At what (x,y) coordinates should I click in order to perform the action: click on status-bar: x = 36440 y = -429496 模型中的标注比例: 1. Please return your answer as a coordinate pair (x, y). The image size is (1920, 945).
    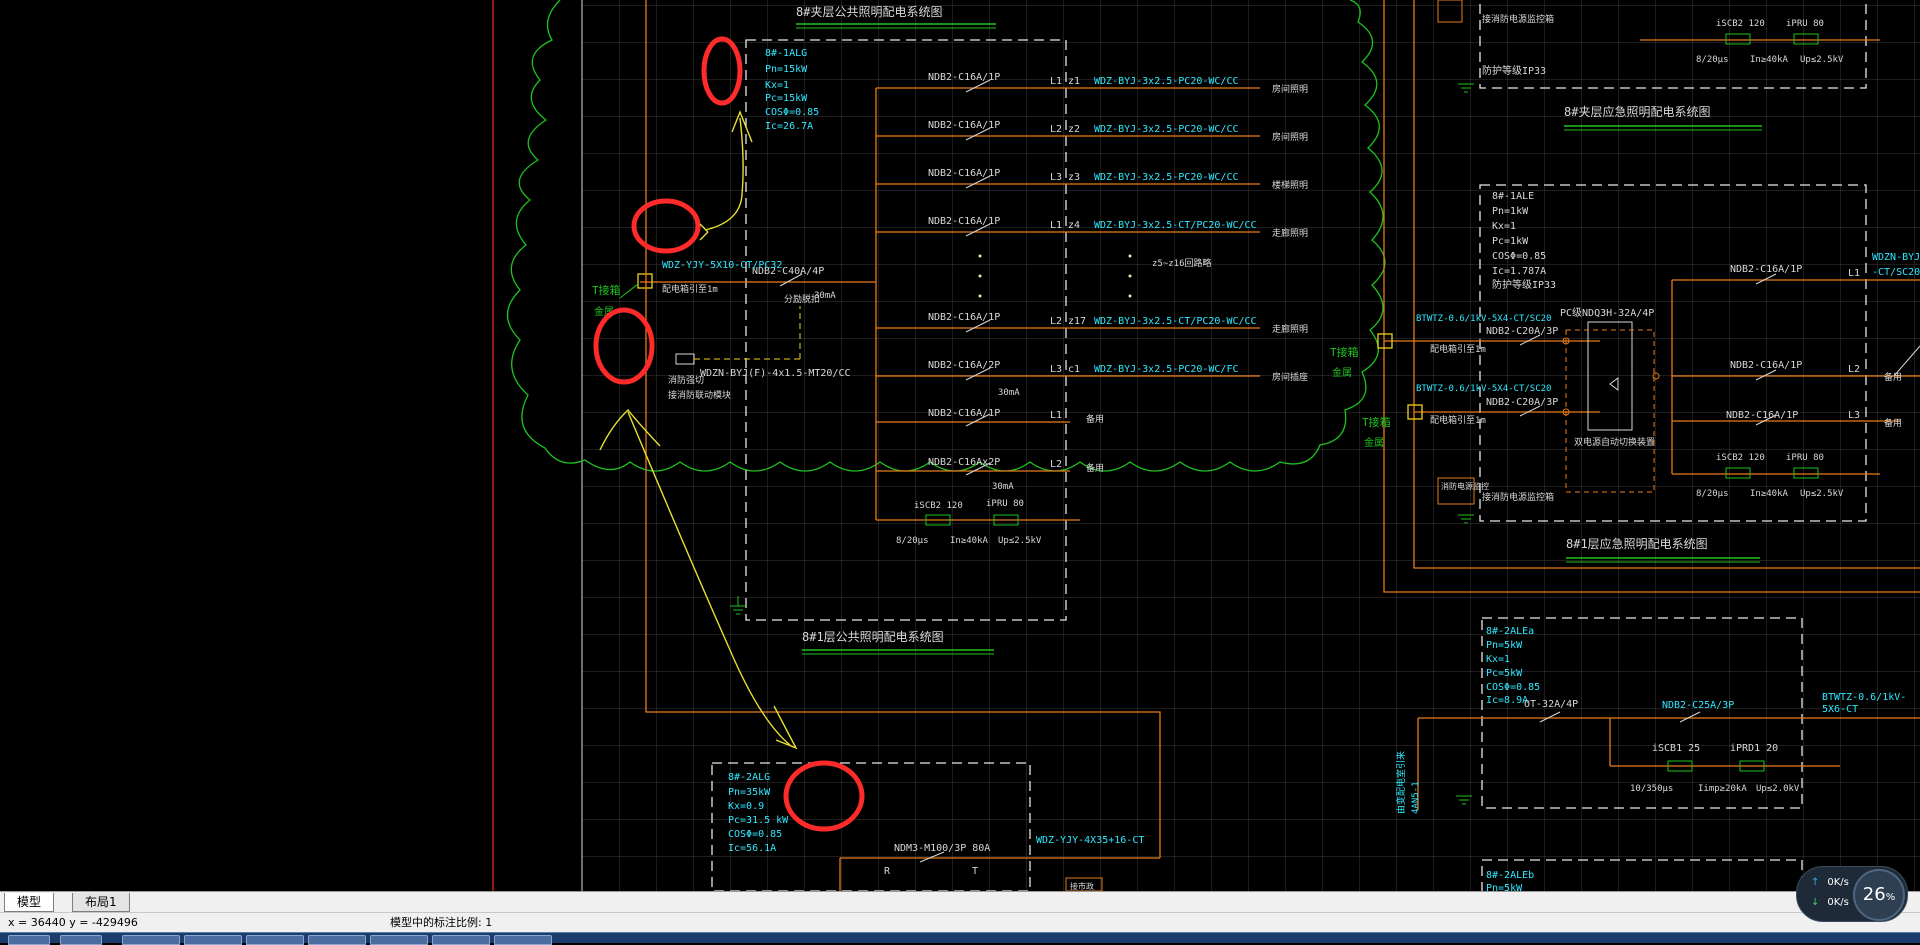
    Looking at the image, I should click on (960, 922).